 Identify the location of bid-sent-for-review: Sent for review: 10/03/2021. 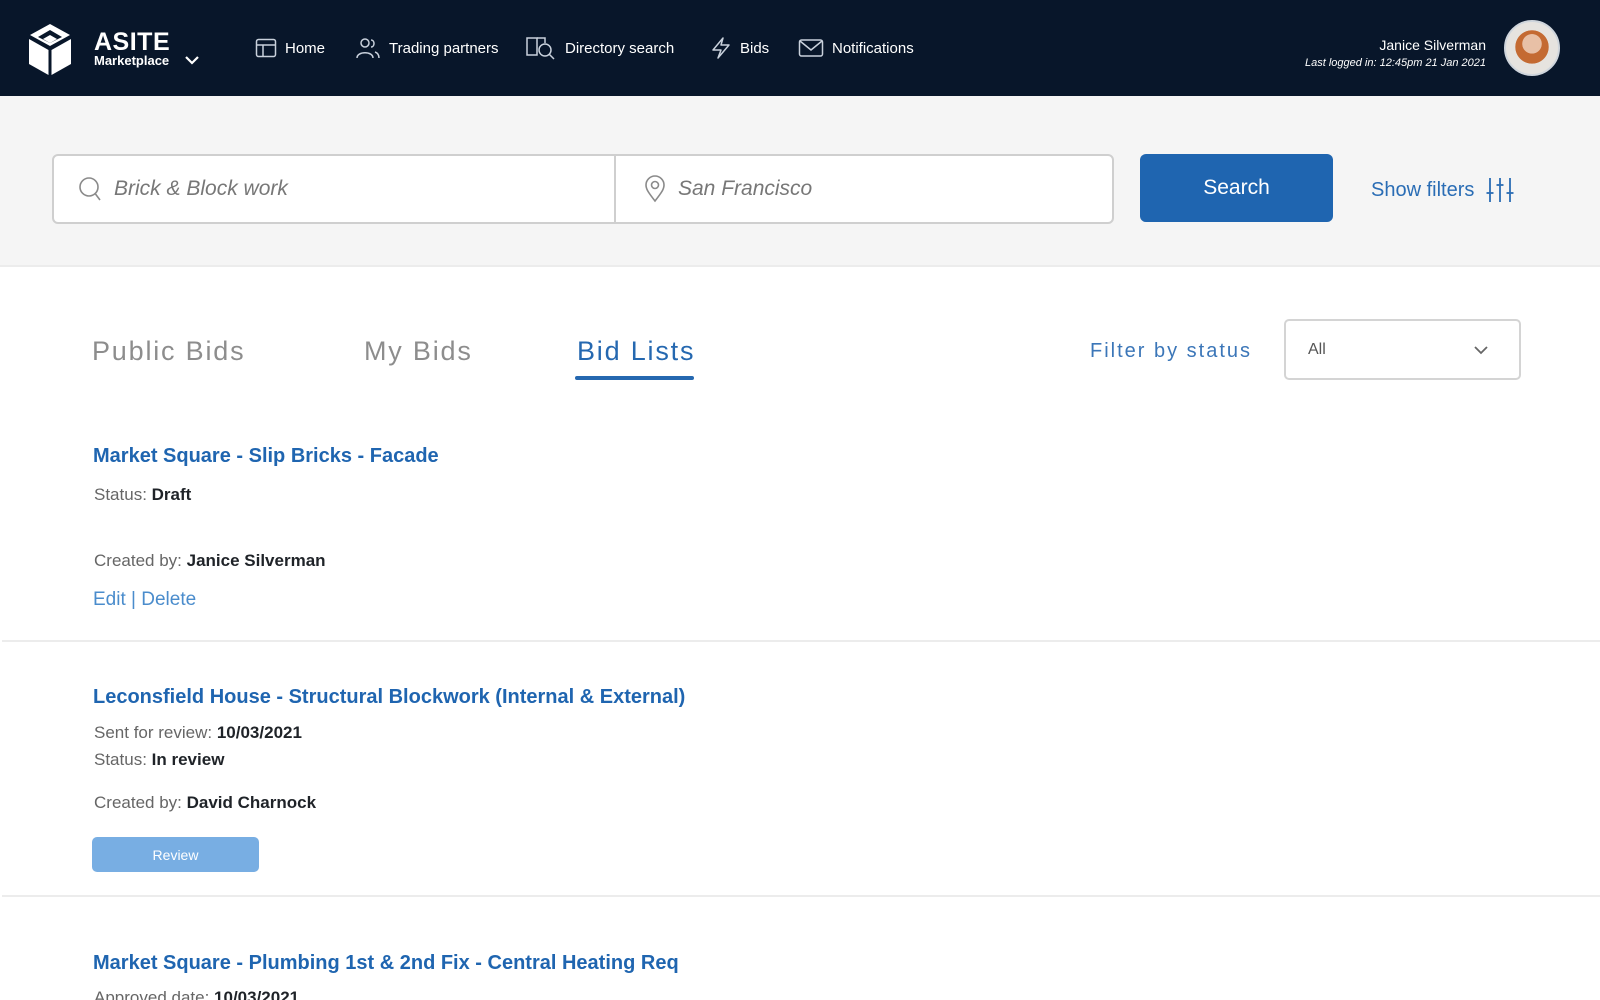
(198, 733).